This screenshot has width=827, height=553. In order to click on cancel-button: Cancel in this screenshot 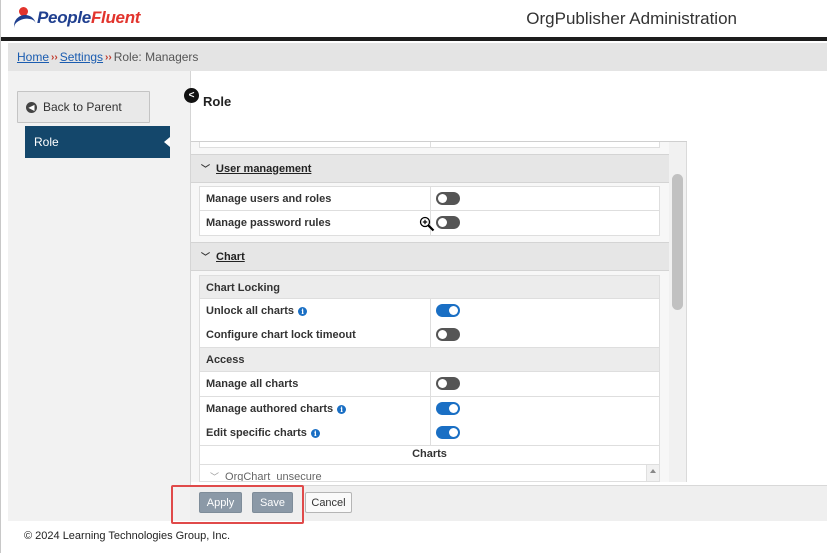, I will do `click(328, 502)`.